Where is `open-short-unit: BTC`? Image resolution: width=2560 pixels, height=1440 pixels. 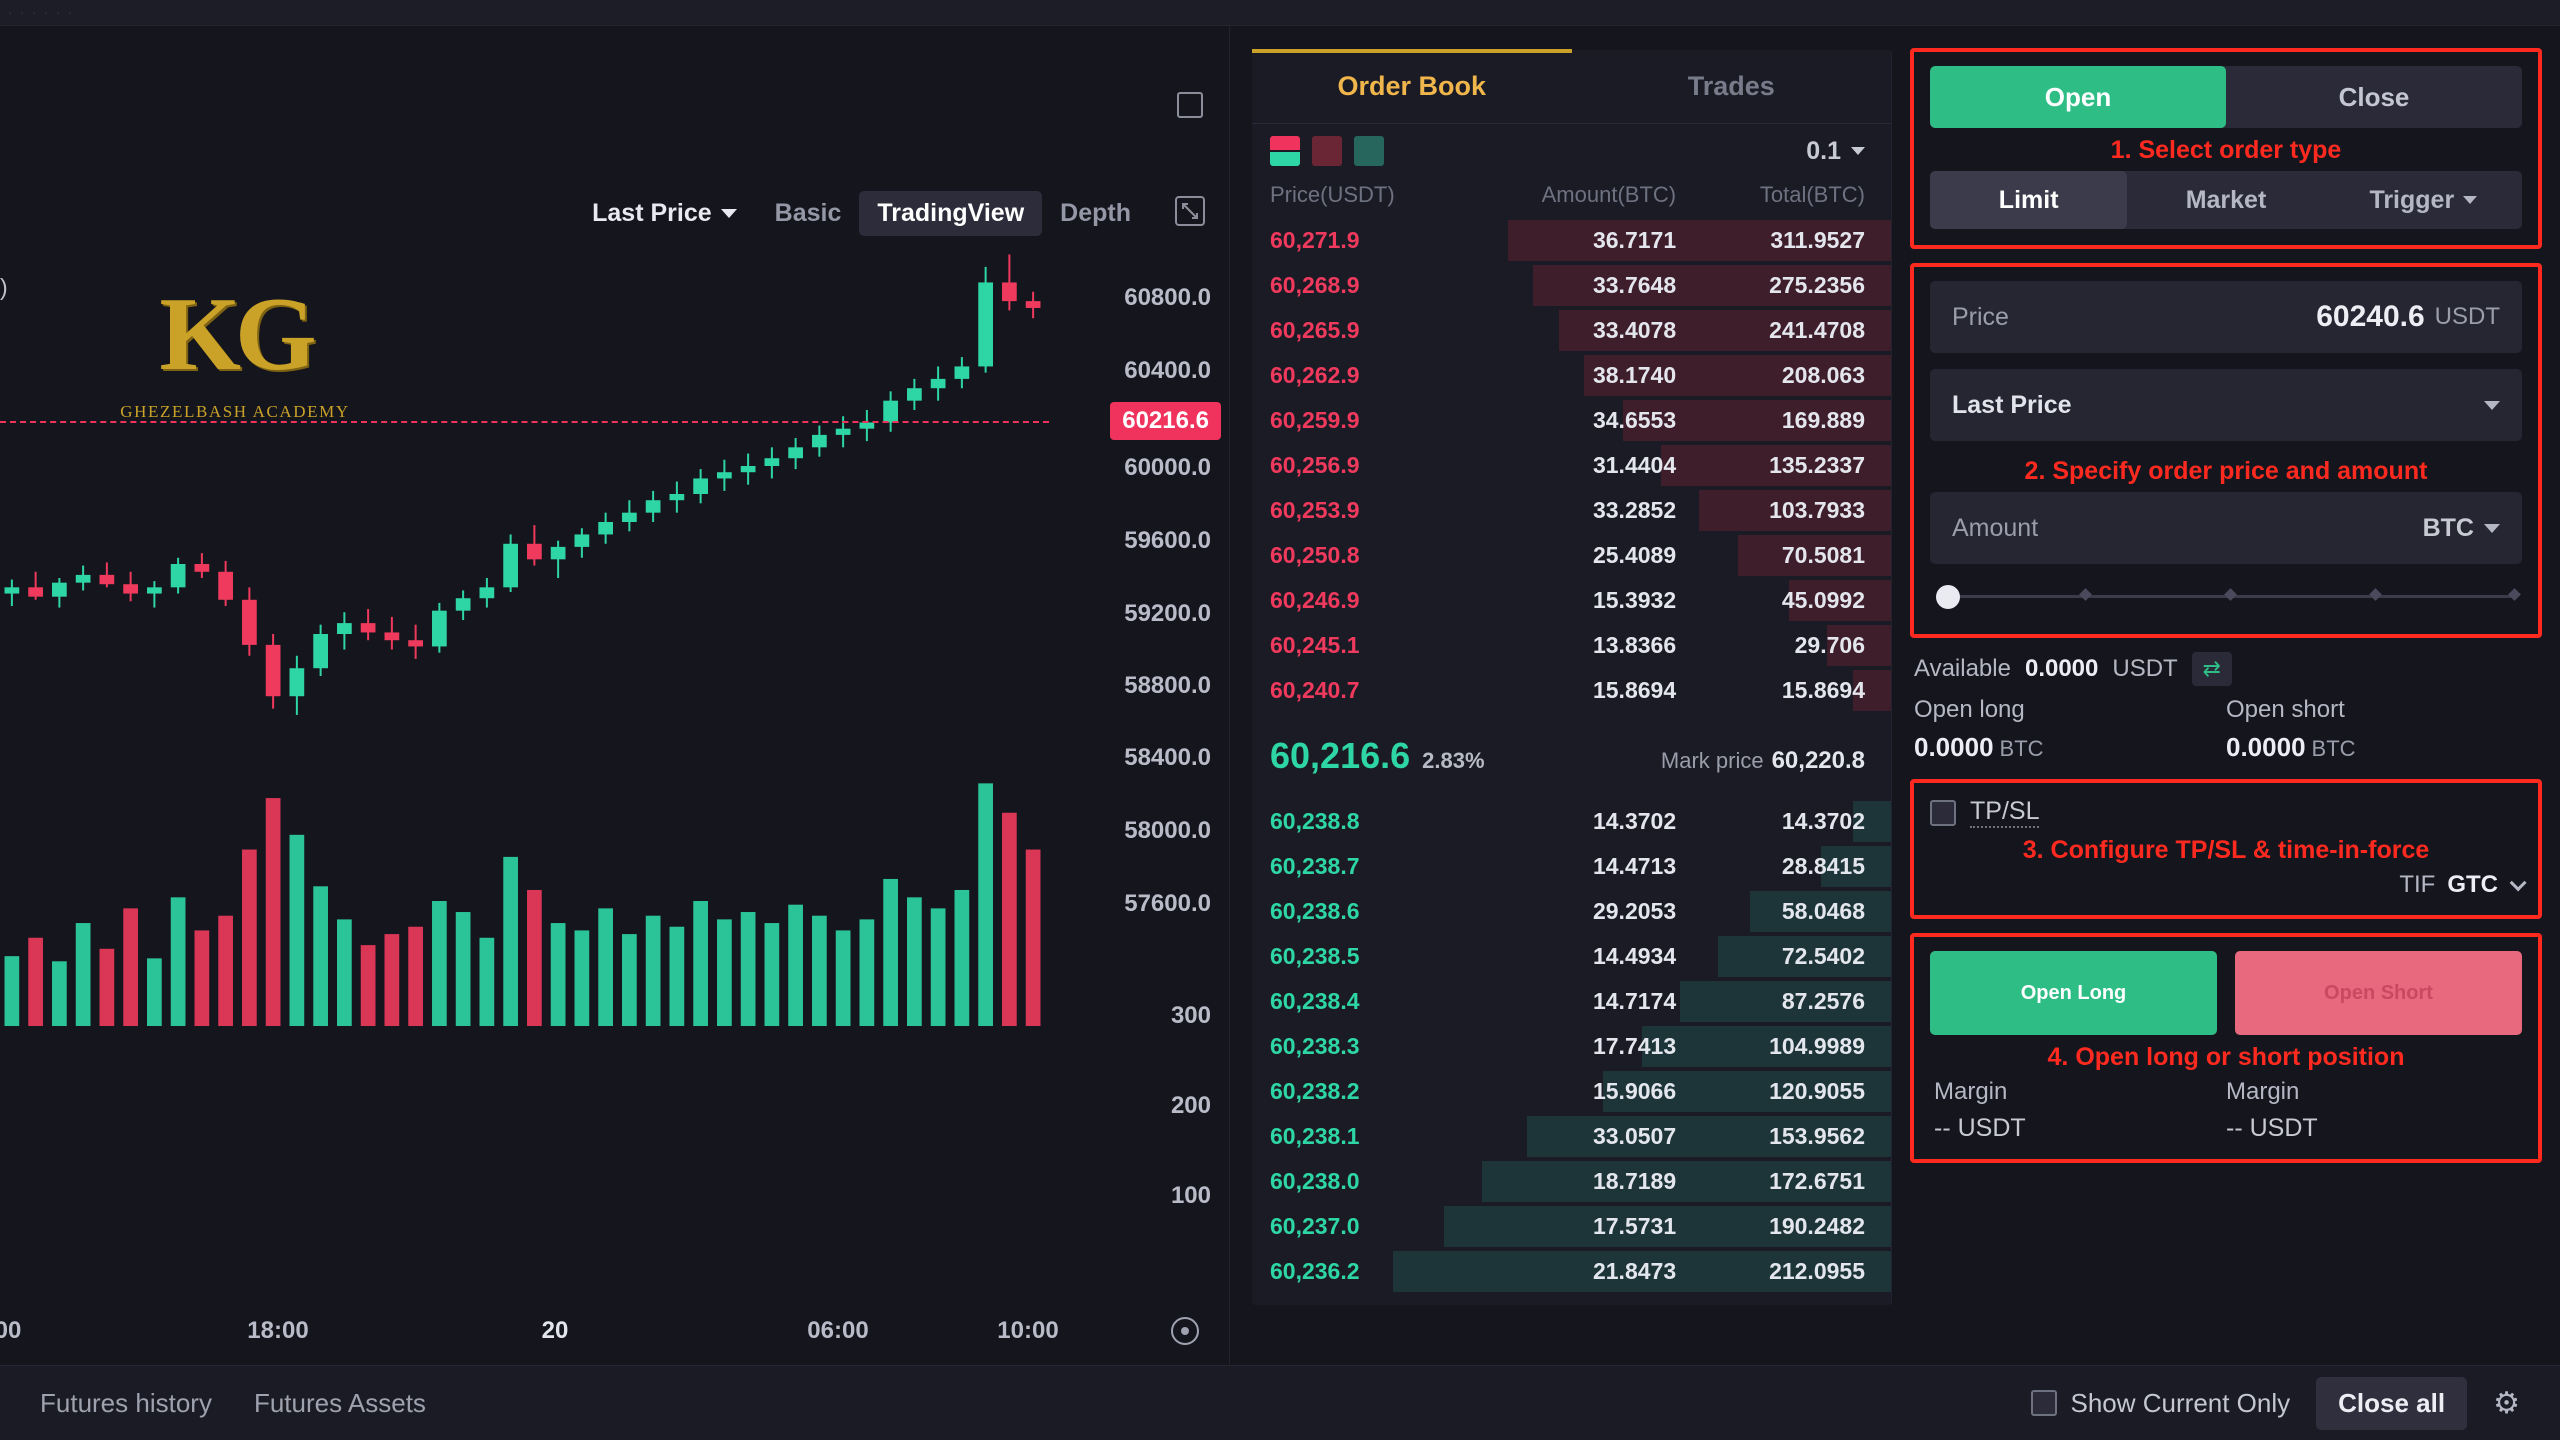 open-short-unit: BTC is located at coordinates (2333, 748).